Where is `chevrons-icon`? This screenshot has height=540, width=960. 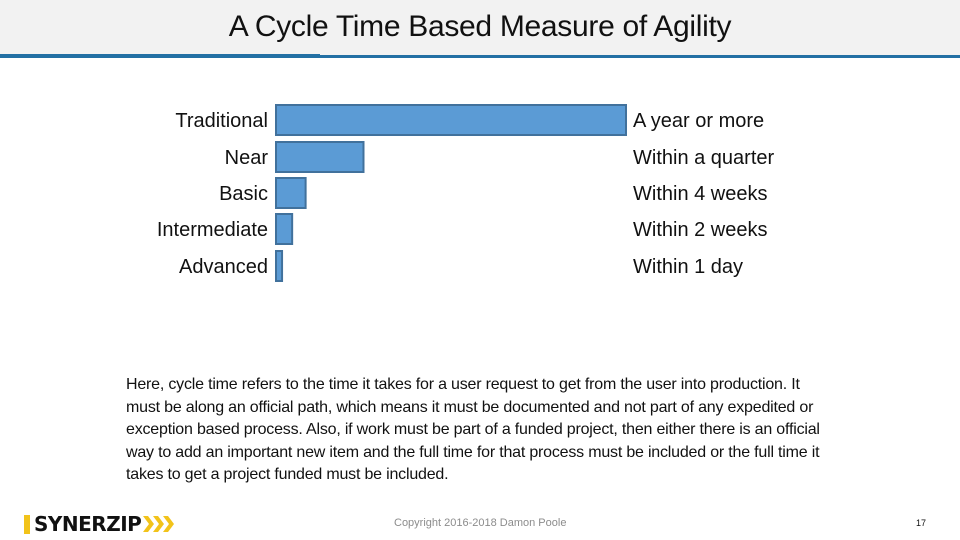
chevrons-icon is located at coordinates (159, 524).